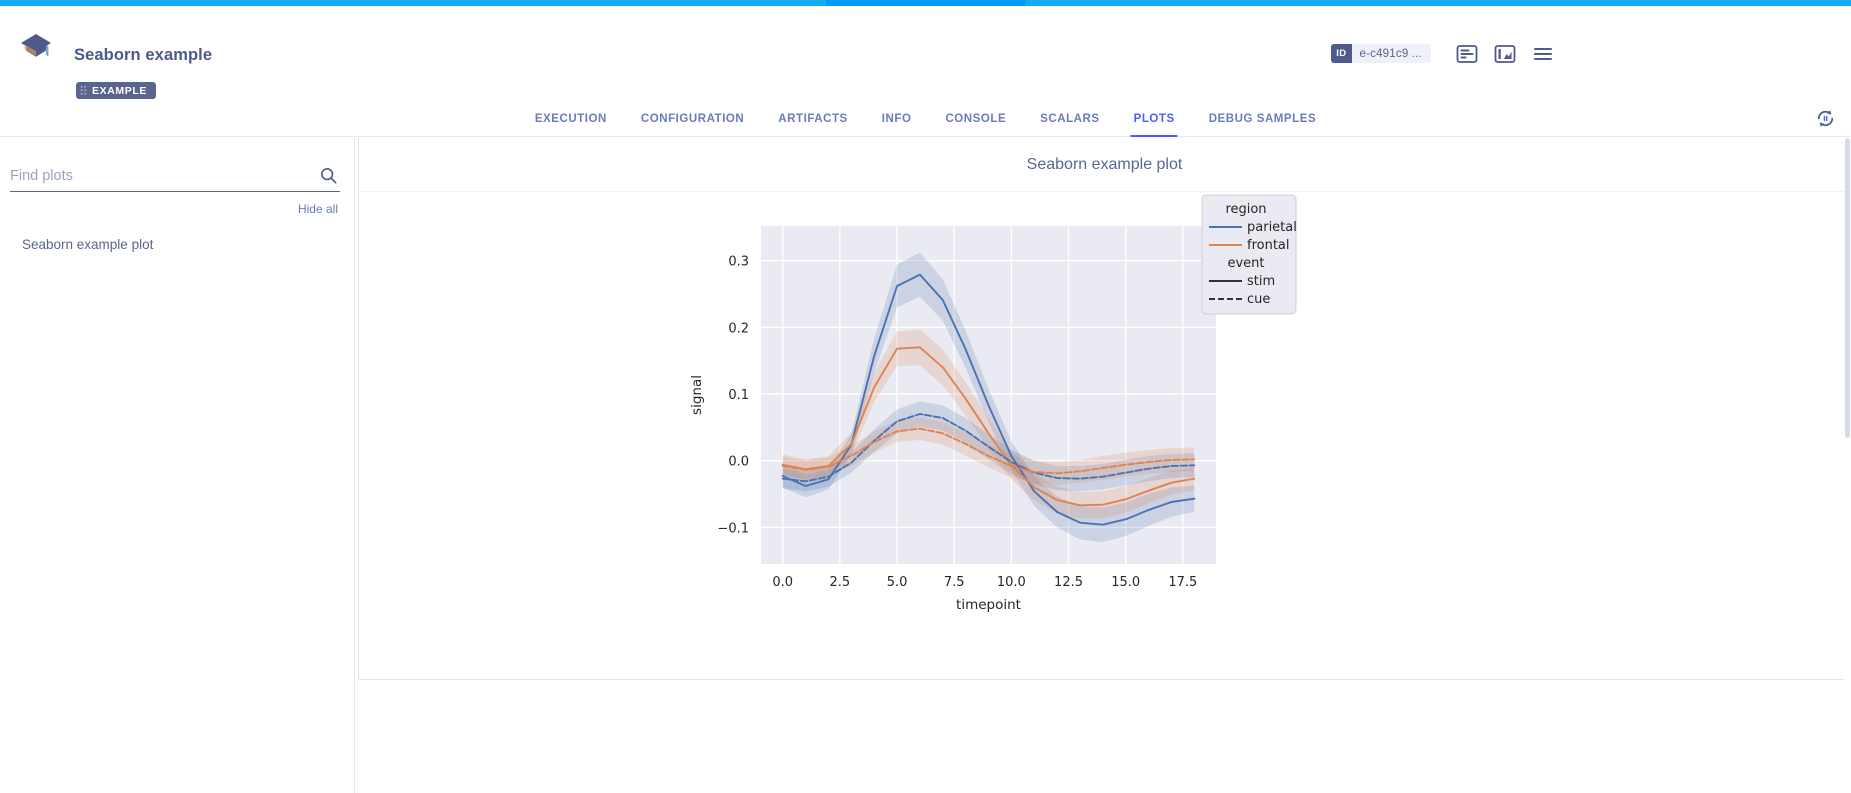 The width and height of the screenshot is (1851, 793). I want to click on tab-debug-samples: DEBUG SAMPLES, so click(1262, 118).